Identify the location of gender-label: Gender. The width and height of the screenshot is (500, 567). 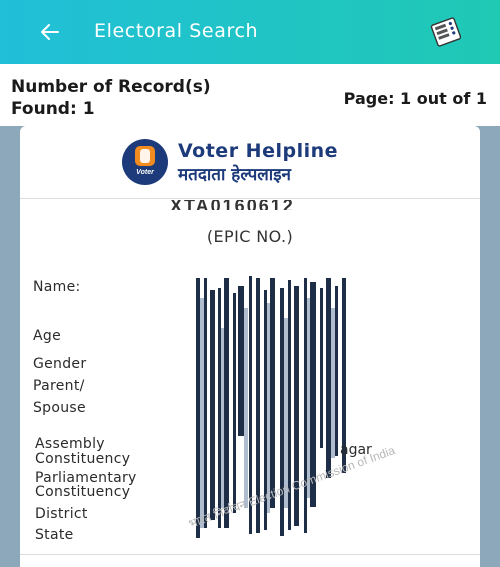
(60, 364).